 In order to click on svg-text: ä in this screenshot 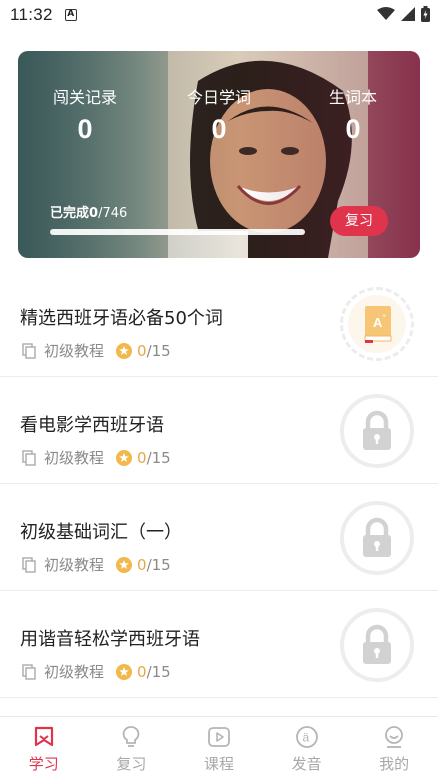, I will do `click(305, 738)`.